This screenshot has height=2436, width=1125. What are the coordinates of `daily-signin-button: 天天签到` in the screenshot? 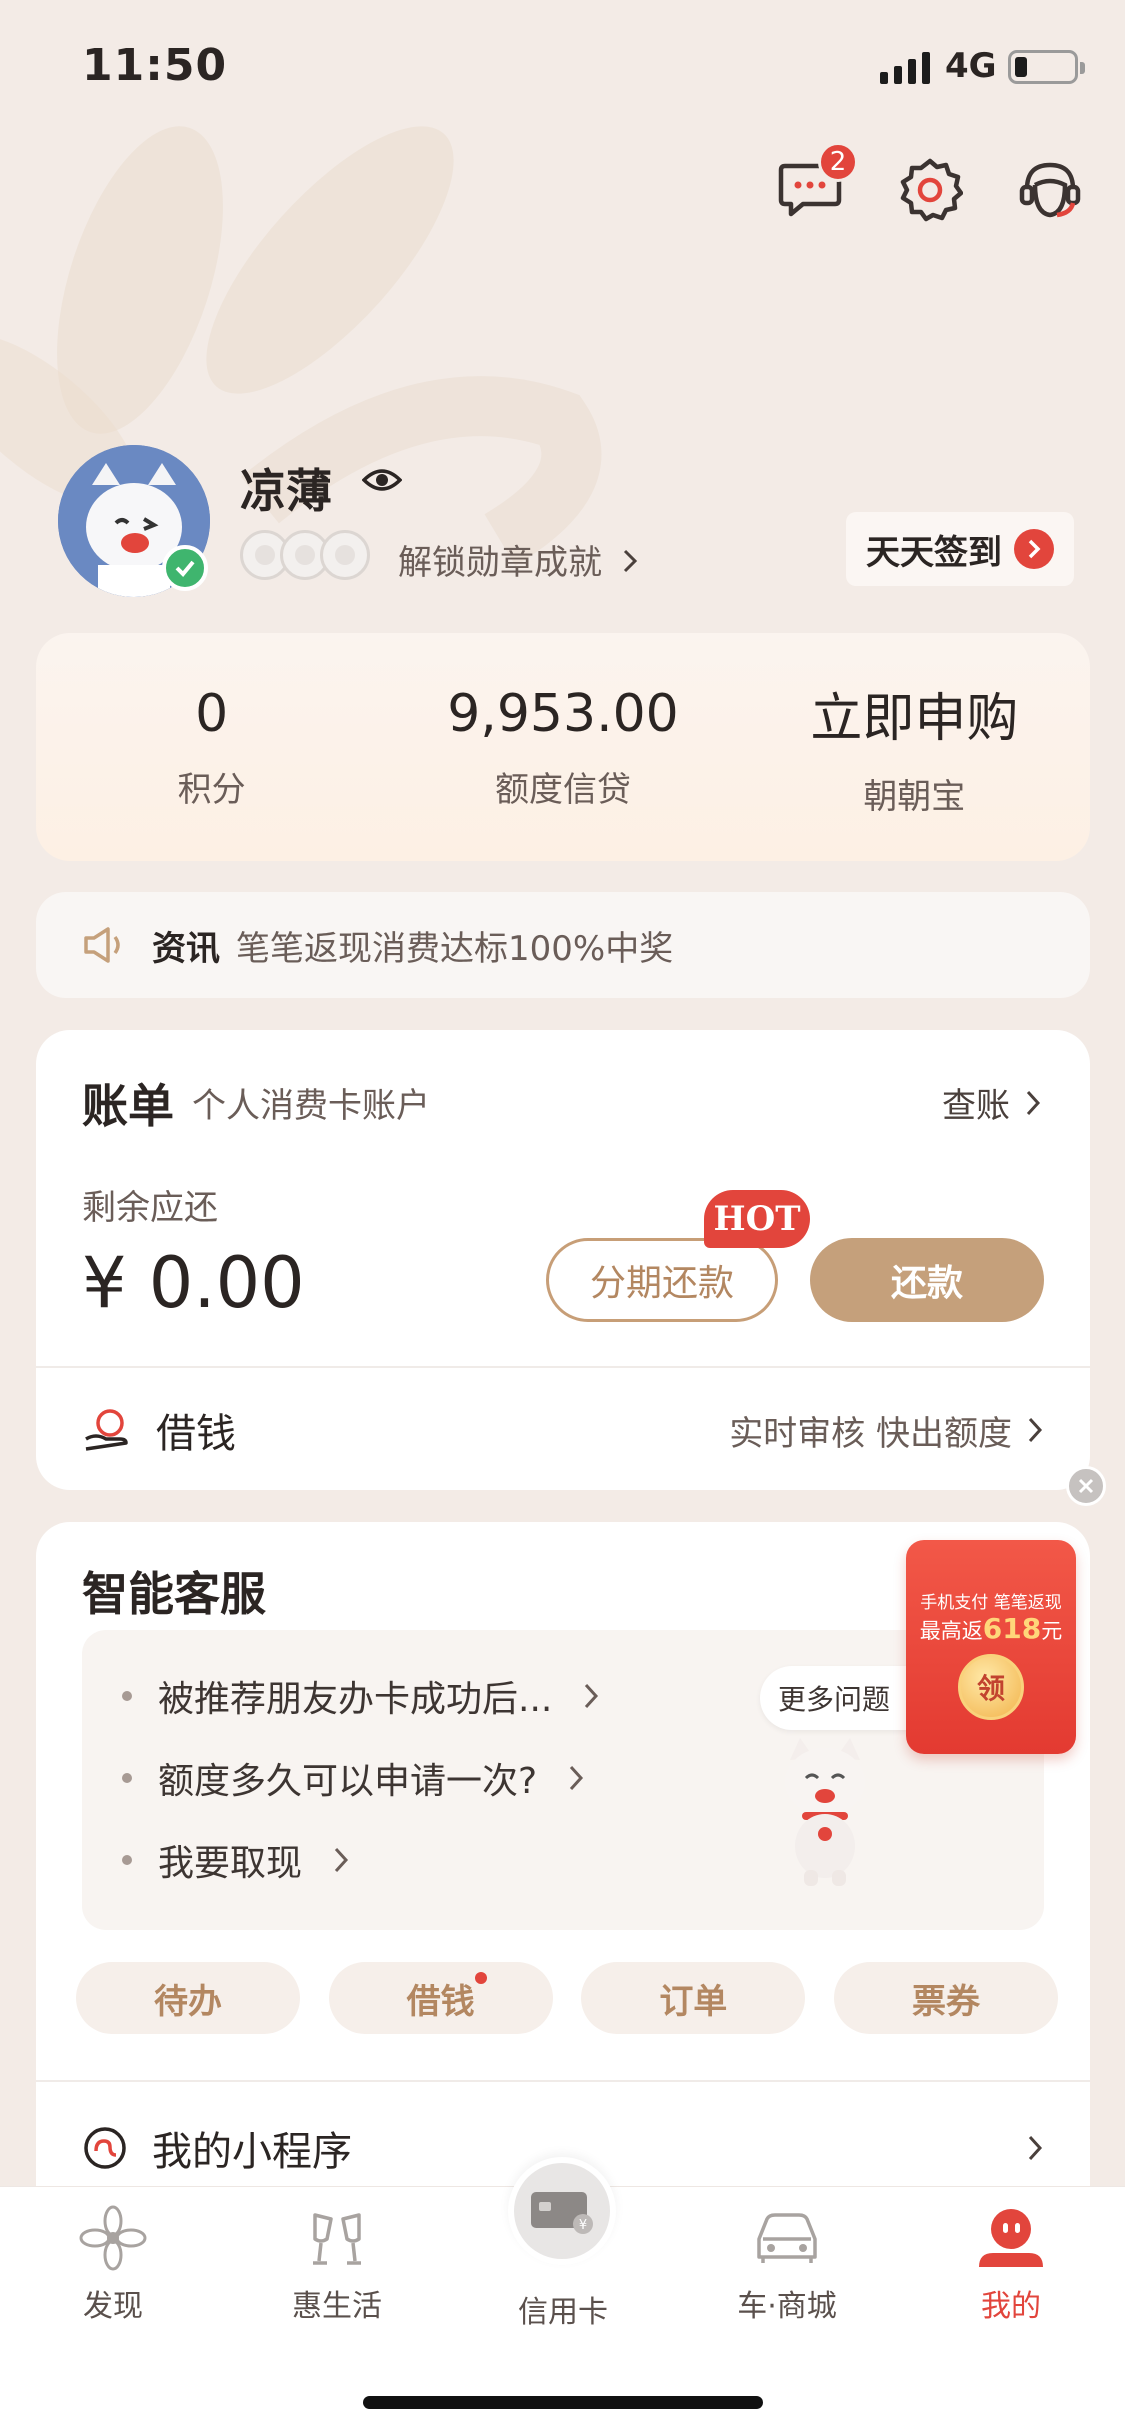 It's located at (960, 549).